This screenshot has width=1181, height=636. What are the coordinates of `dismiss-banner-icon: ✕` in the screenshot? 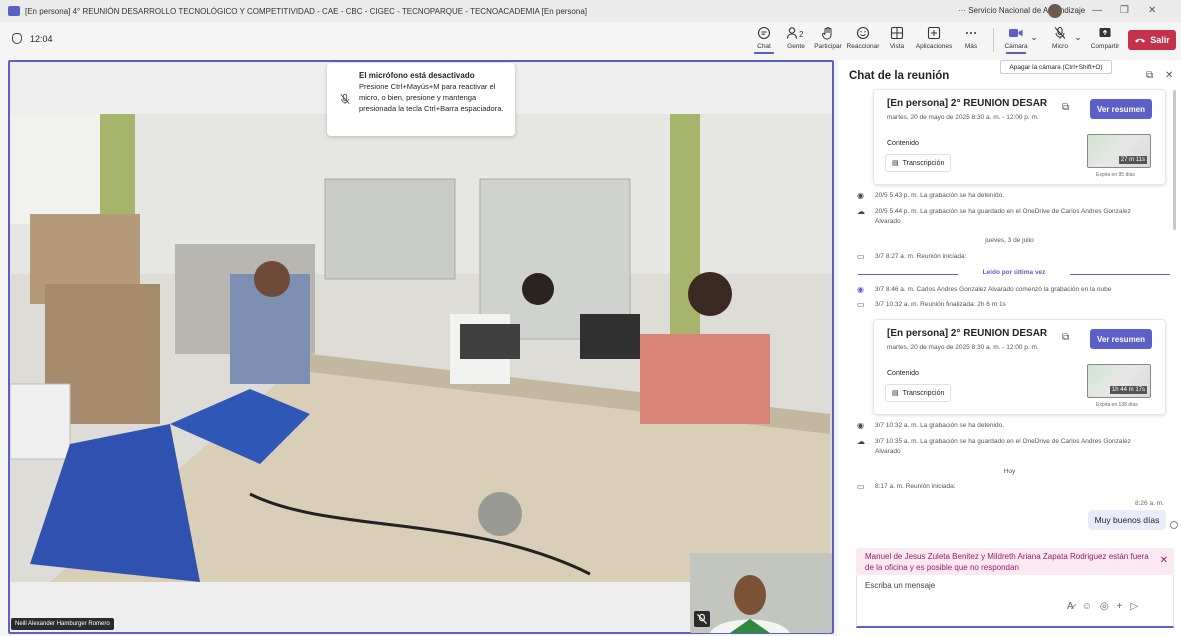 It's located at (1164, 560).